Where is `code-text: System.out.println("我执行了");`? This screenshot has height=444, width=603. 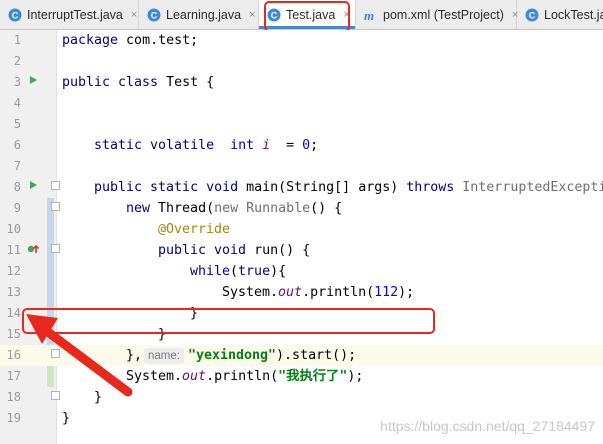 code-text: System.out.println("我执行了"); is located at coordinates (245, 376).